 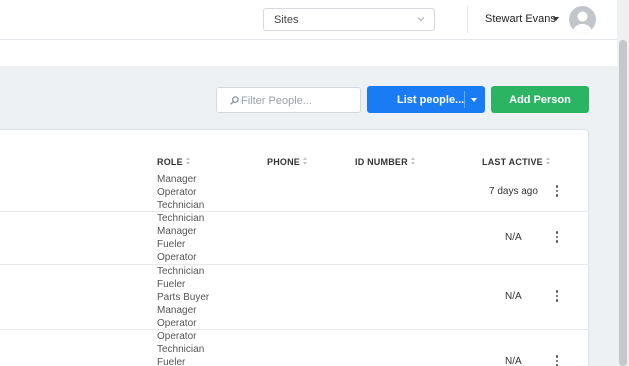 I want to click on column-header-id-number: ID NUMBER, so click(x=385, y=162).